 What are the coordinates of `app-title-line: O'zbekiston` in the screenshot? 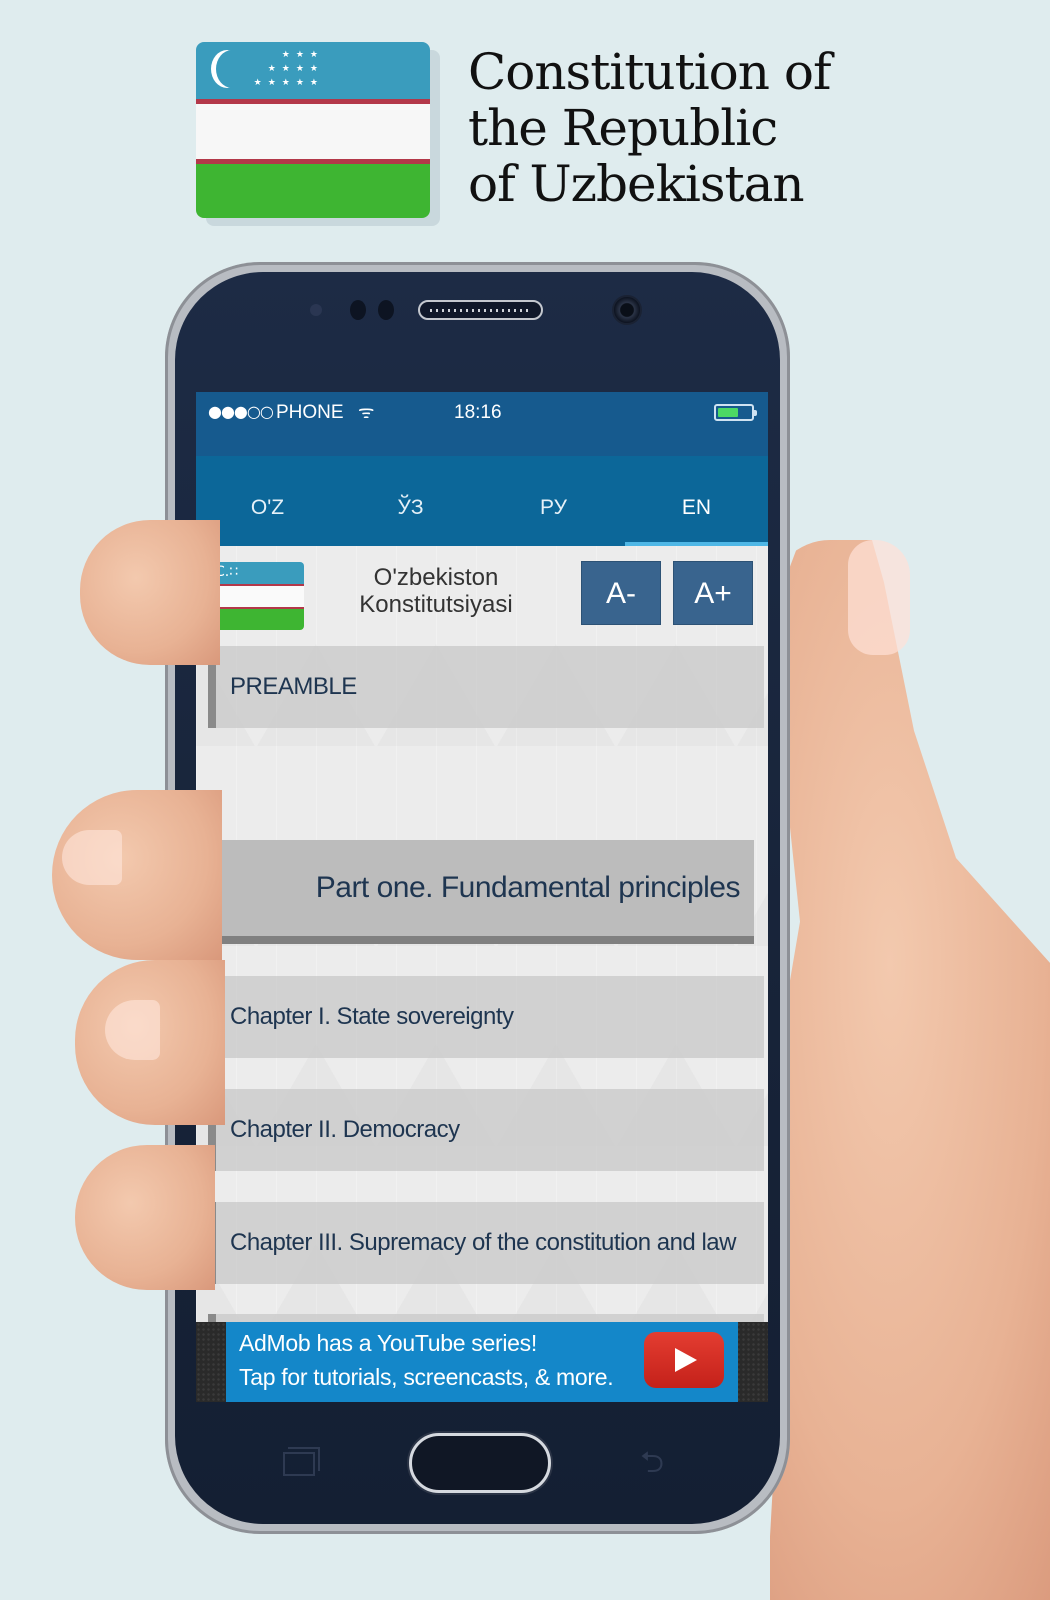 It's located at (436, 577).